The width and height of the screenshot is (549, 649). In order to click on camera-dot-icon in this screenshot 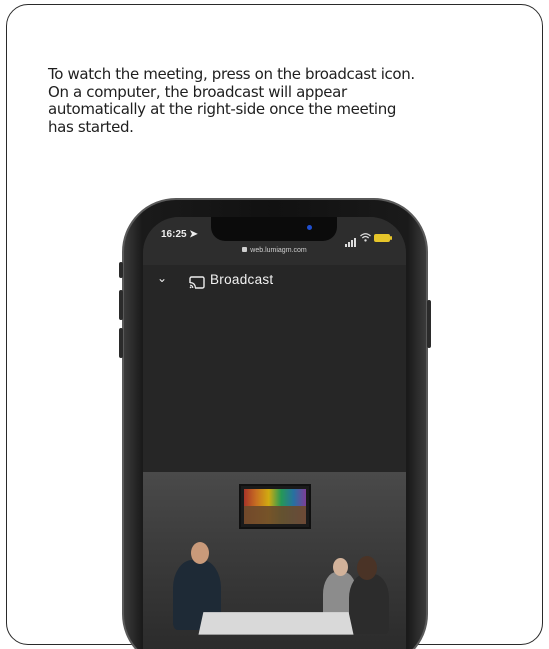, I will do `click(309, 227)`.